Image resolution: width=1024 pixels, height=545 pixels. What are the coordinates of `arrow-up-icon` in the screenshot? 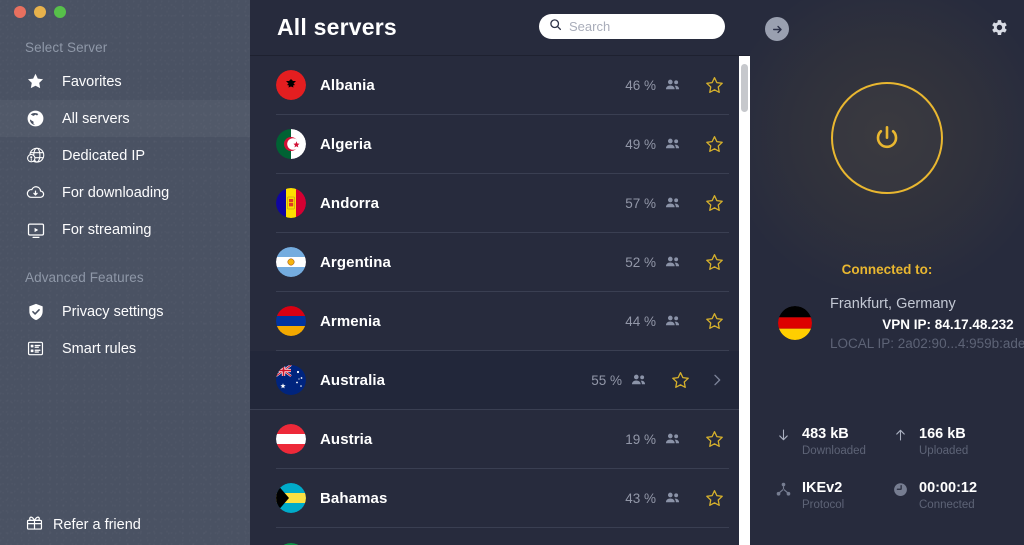 It's located at (900, 435).